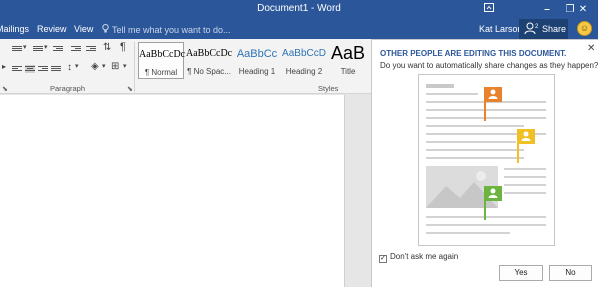 This screenshot has height=287, width=598. Describe the element at coordinates (526, 148) in the screenshot. I see `person-flag-yellow-icon` at that location.